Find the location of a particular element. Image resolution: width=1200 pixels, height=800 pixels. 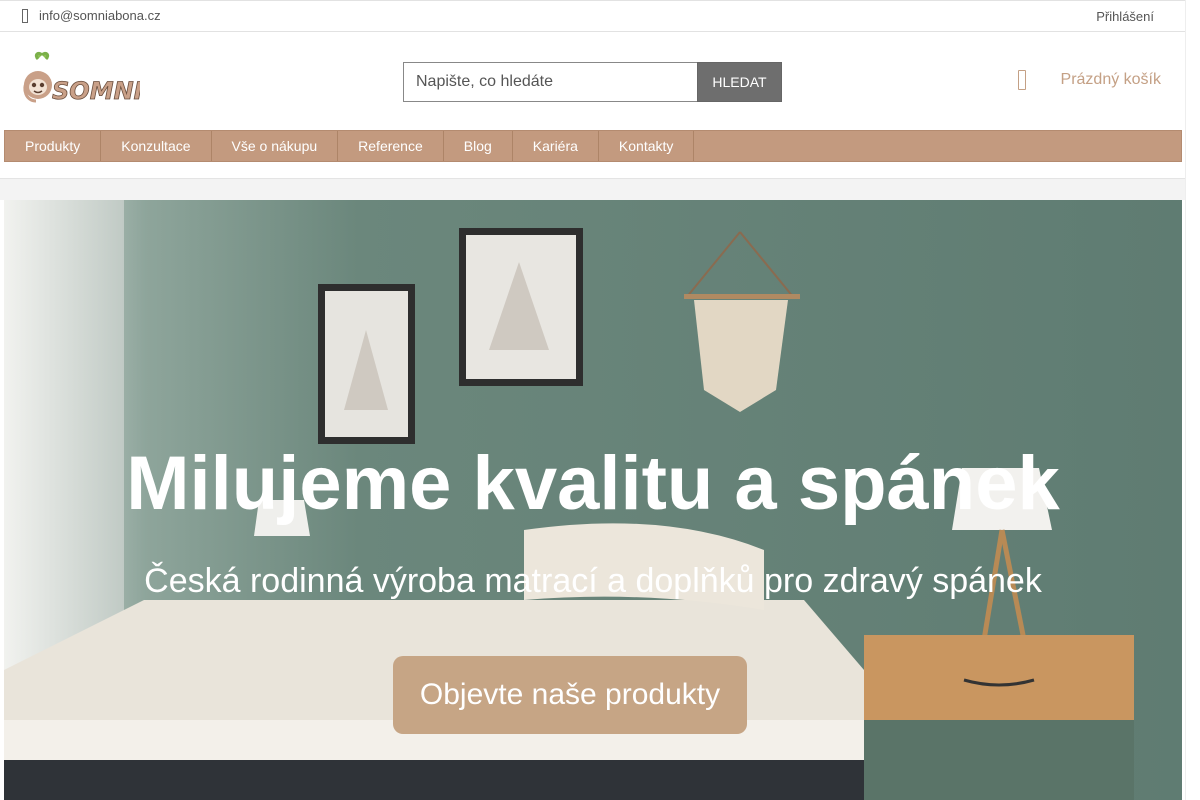

nav-item-reference: Reference is located at coordinates (391, 146).